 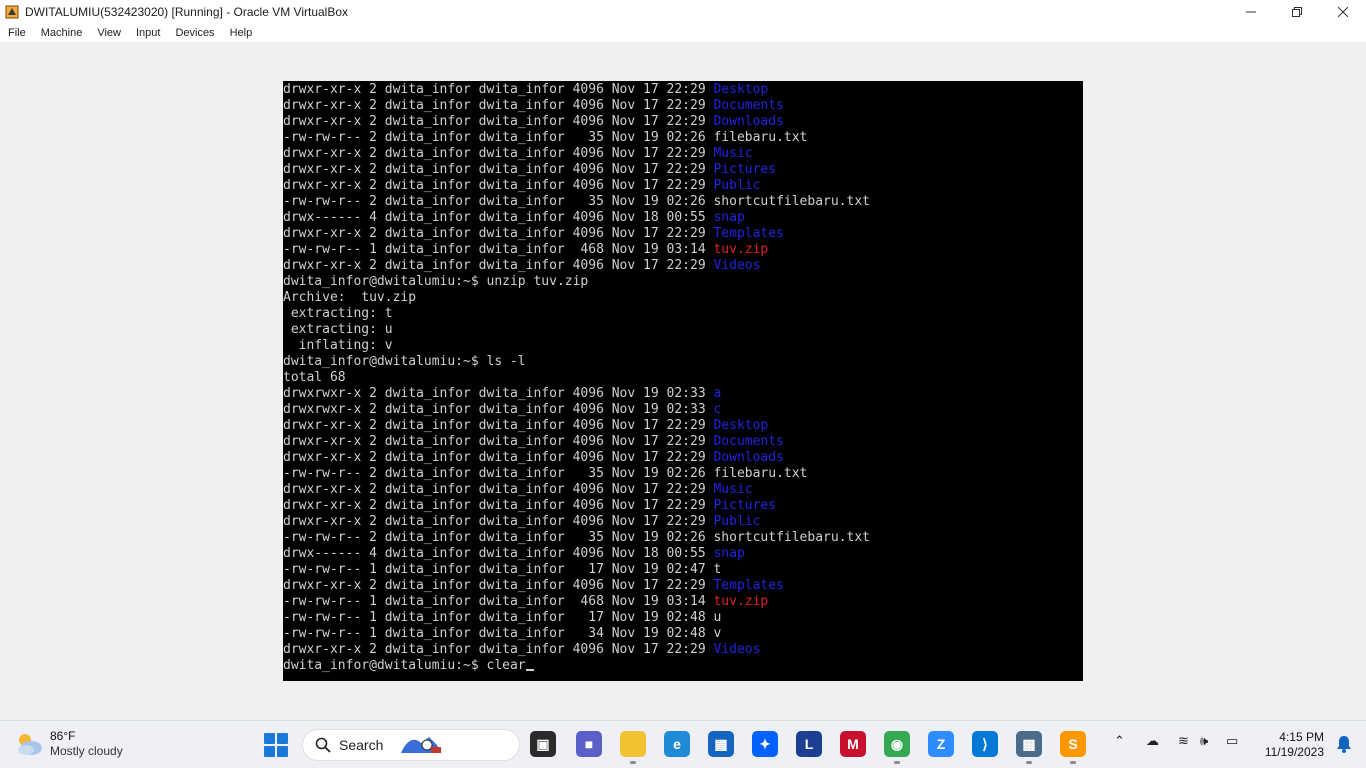 I want to click on virtualbox-app-icon, so click(x=12, y=12).